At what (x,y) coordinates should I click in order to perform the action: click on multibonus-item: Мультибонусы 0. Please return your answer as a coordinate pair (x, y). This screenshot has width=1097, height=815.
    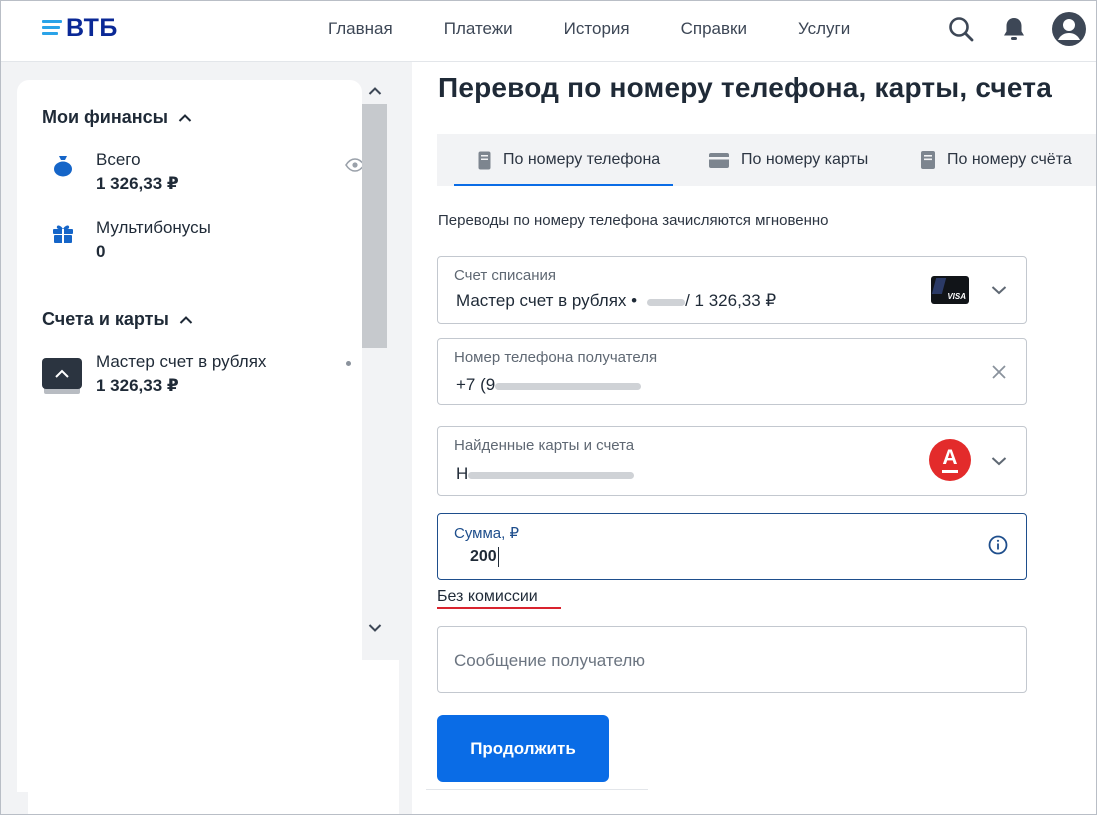
    Looking at the image, I should click on (192, 241).